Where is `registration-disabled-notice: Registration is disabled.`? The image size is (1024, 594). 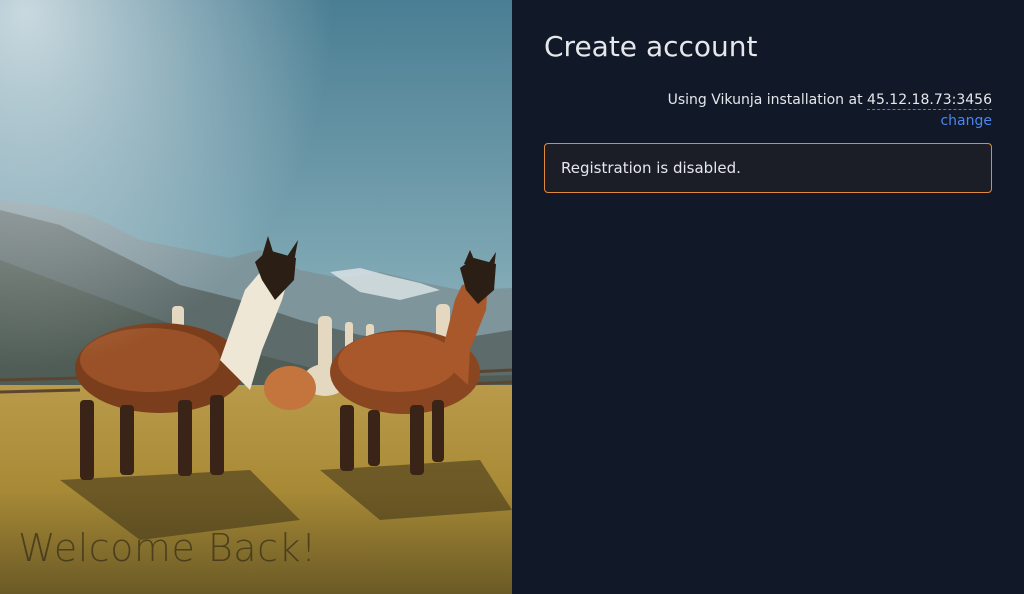 registration-disabled-notice: Registration is disabled. is located at coordinates (768, 168).